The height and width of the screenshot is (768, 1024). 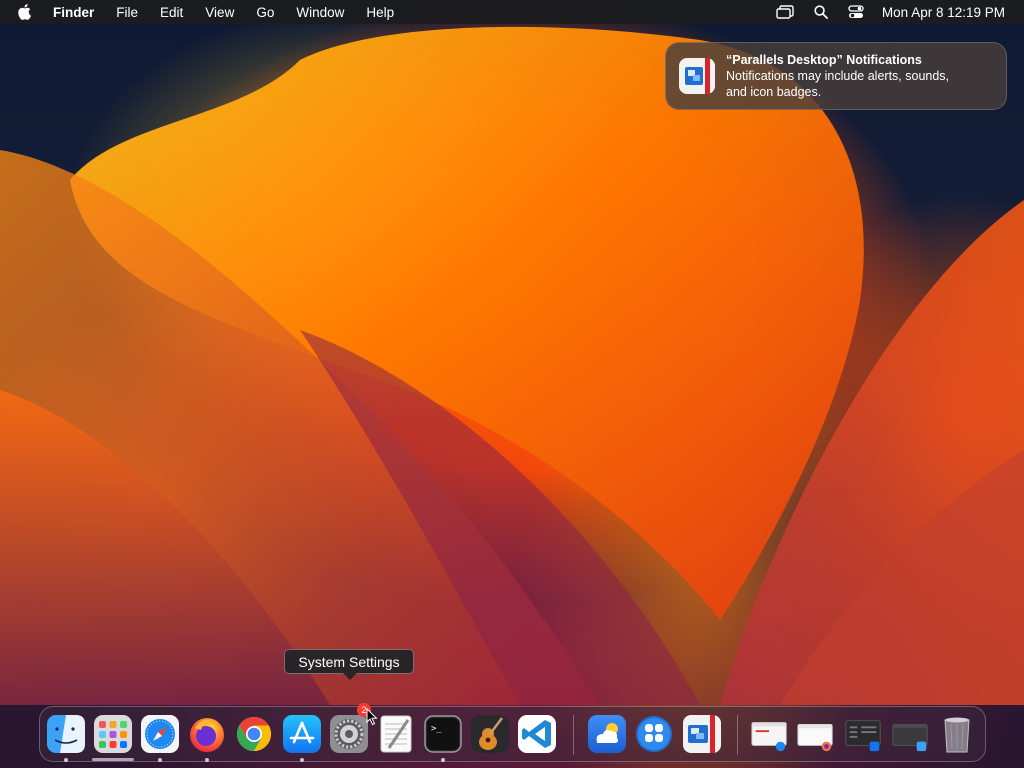 What do you see at coordinates (66, 734) in the screenshot?
I see `finder-icon` at bounding box center [66, 734].